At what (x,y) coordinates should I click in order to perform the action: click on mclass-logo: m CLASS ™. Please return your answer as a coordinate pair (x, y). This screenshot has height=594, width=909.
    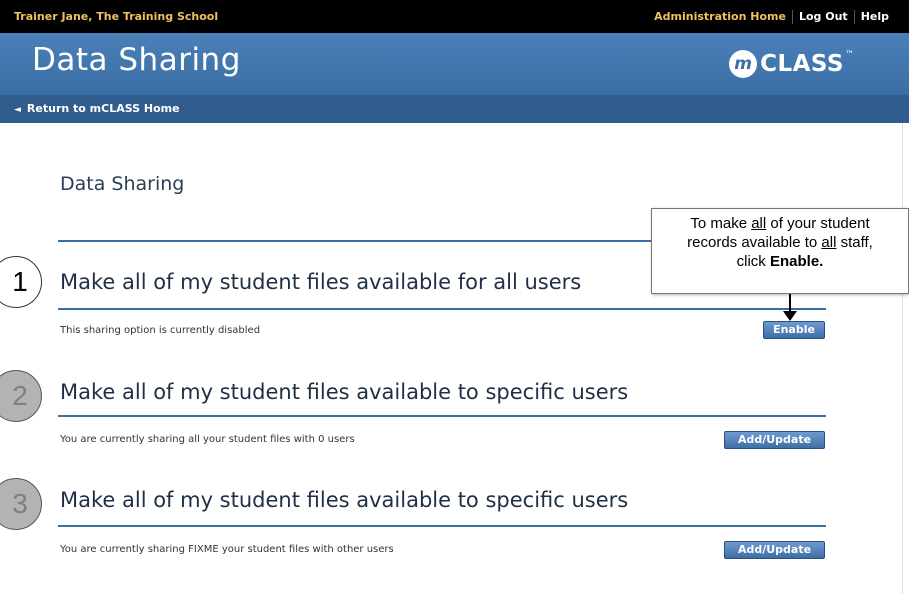
    Looking at the image, I should click on (791, 64).